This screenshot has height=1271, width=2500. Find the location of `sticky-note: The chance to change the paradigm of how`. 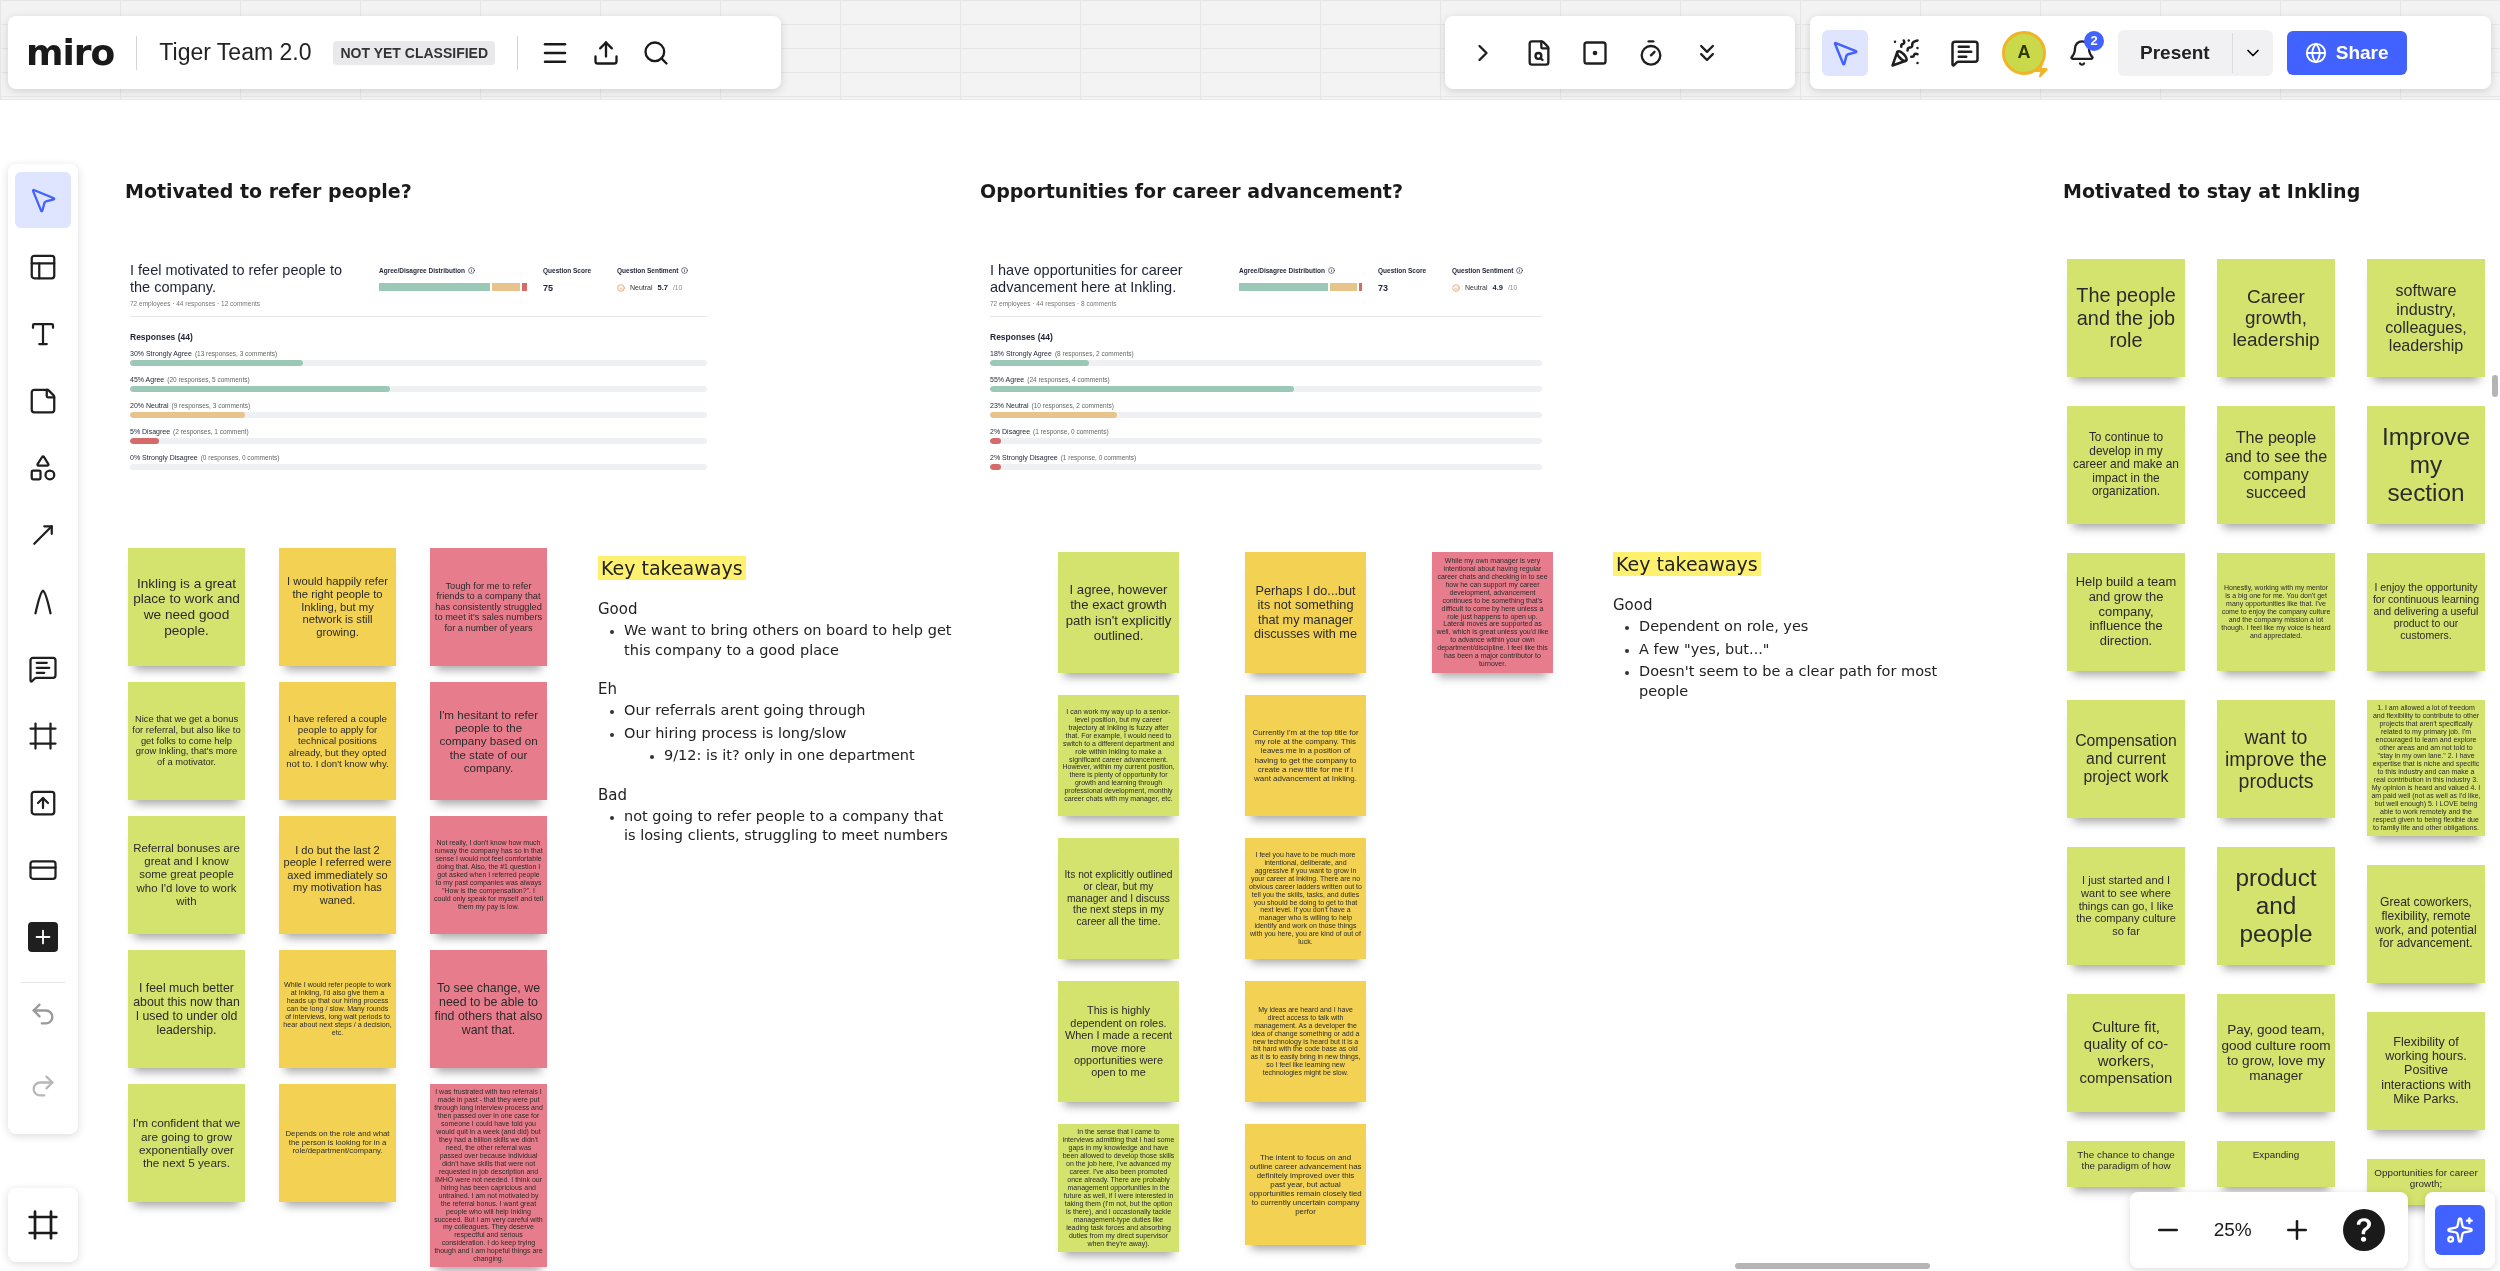

sticky-note: The chance to change the paradigm of how is located at coordinates (2126, 1164).